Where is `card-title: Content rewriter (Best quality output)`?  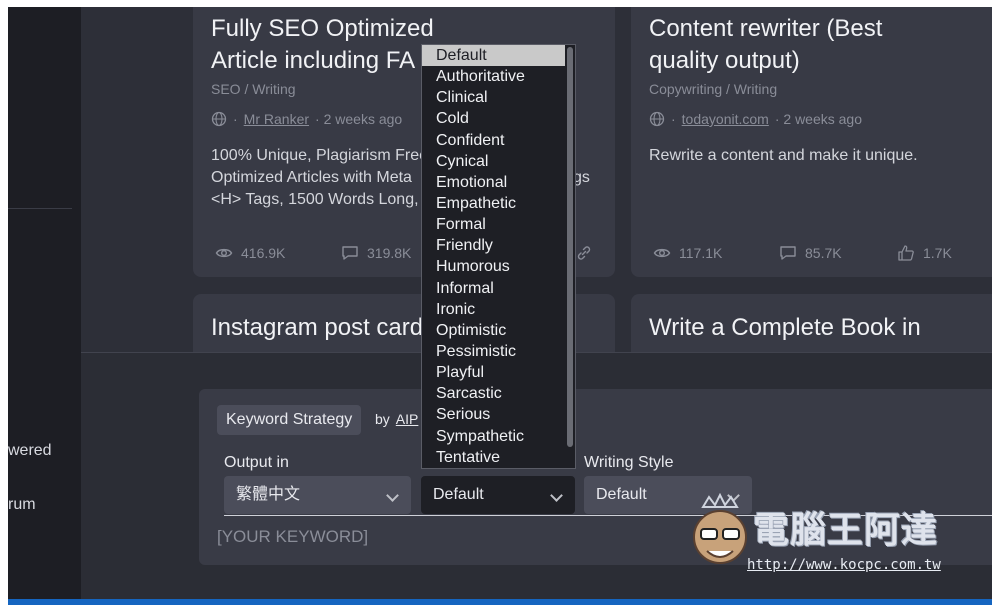
card-title: Content rewriter (Best quality output) is located at coordinates (766, 44).